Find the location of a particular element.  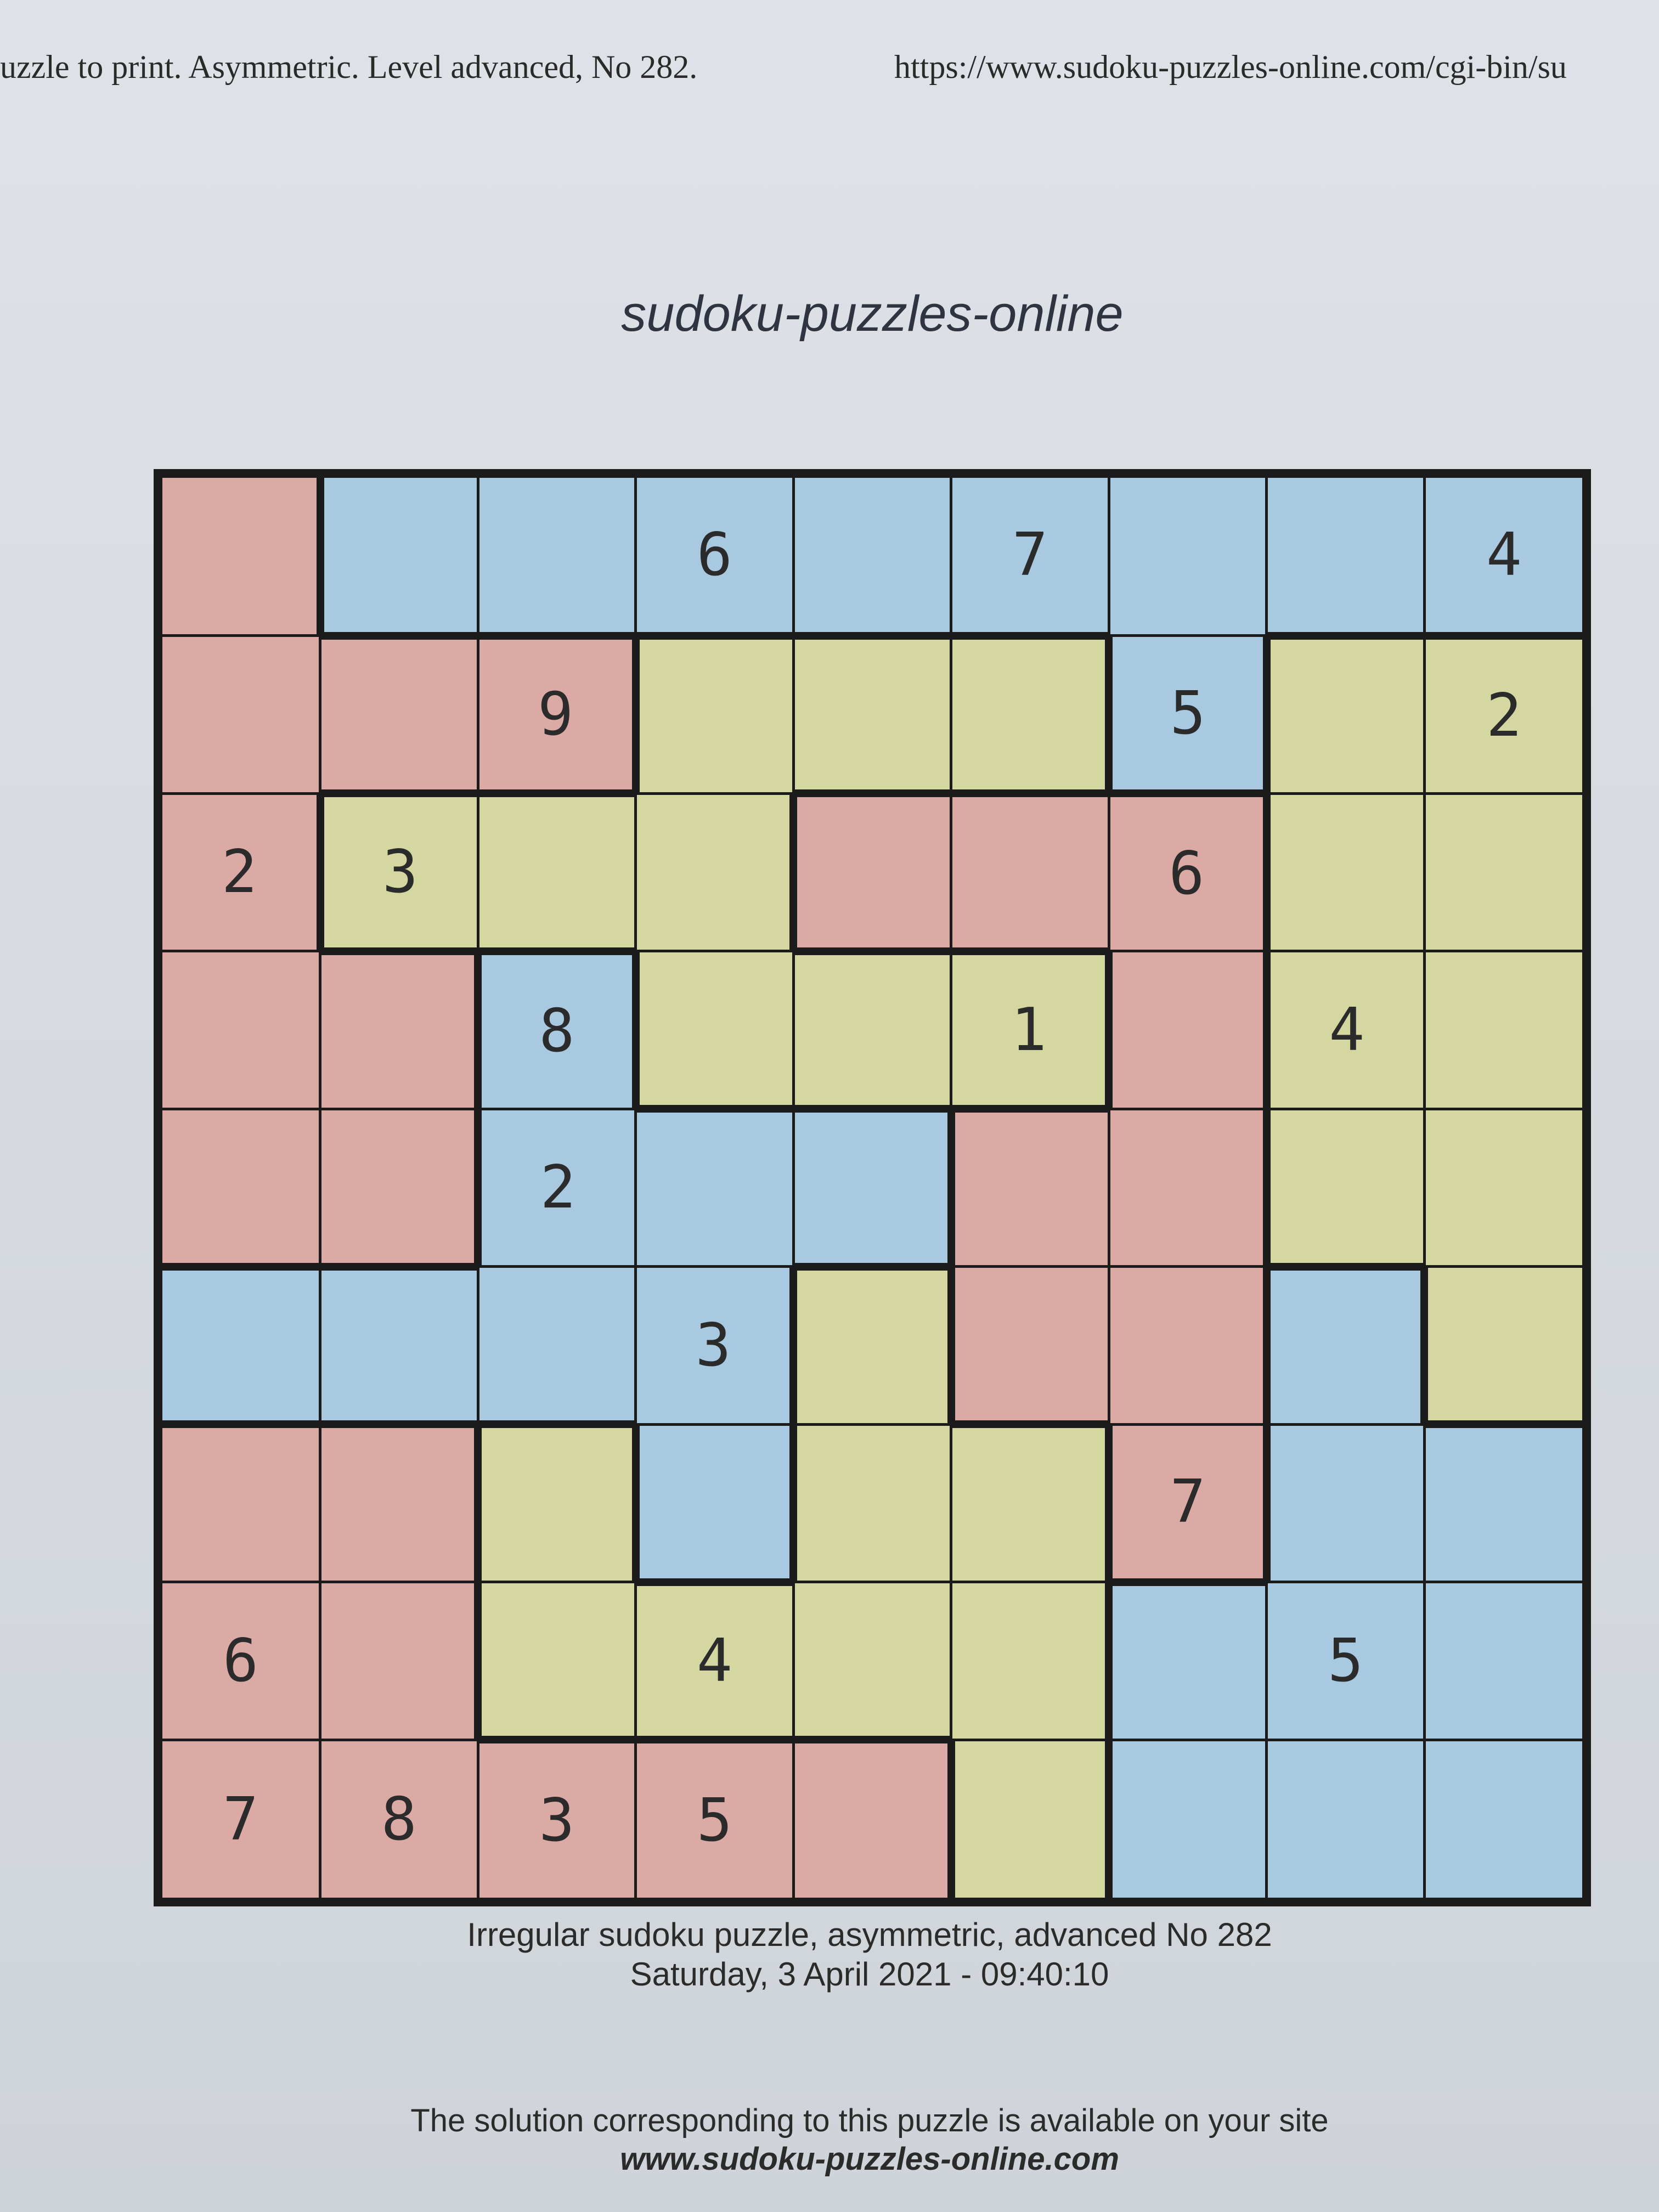

sudoku-cell-r6-c9 is located at coordinates (1505, 1345).